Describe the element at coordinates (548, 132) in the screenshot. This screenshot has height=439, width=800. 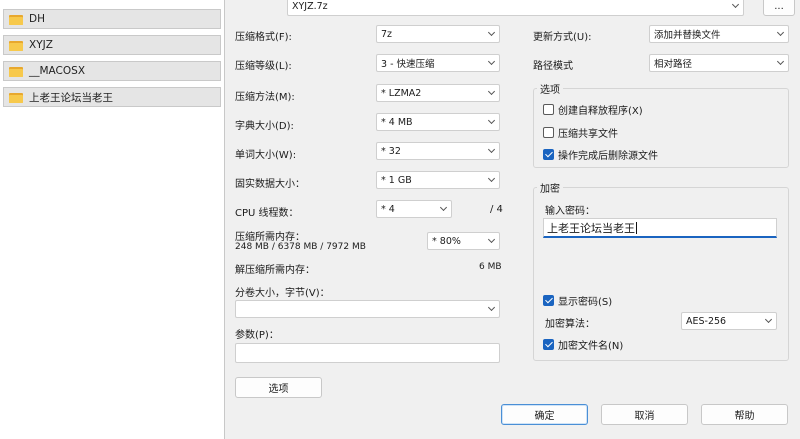
I see `shared-checkbox` at that location.